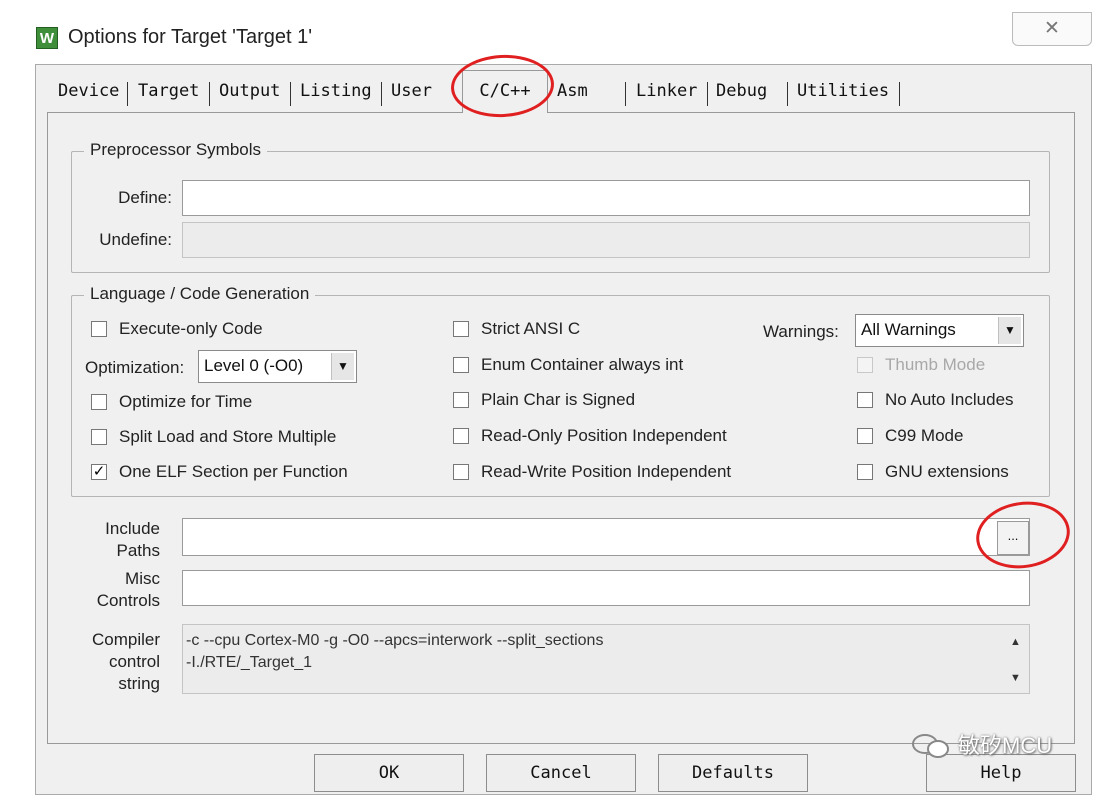 The width and height of the screenshot is (1107, 795). What do you see at coordinates (461, 436) in the screenshot?
I see `ro-pi-checkbox` at bounding box center [461, 436].